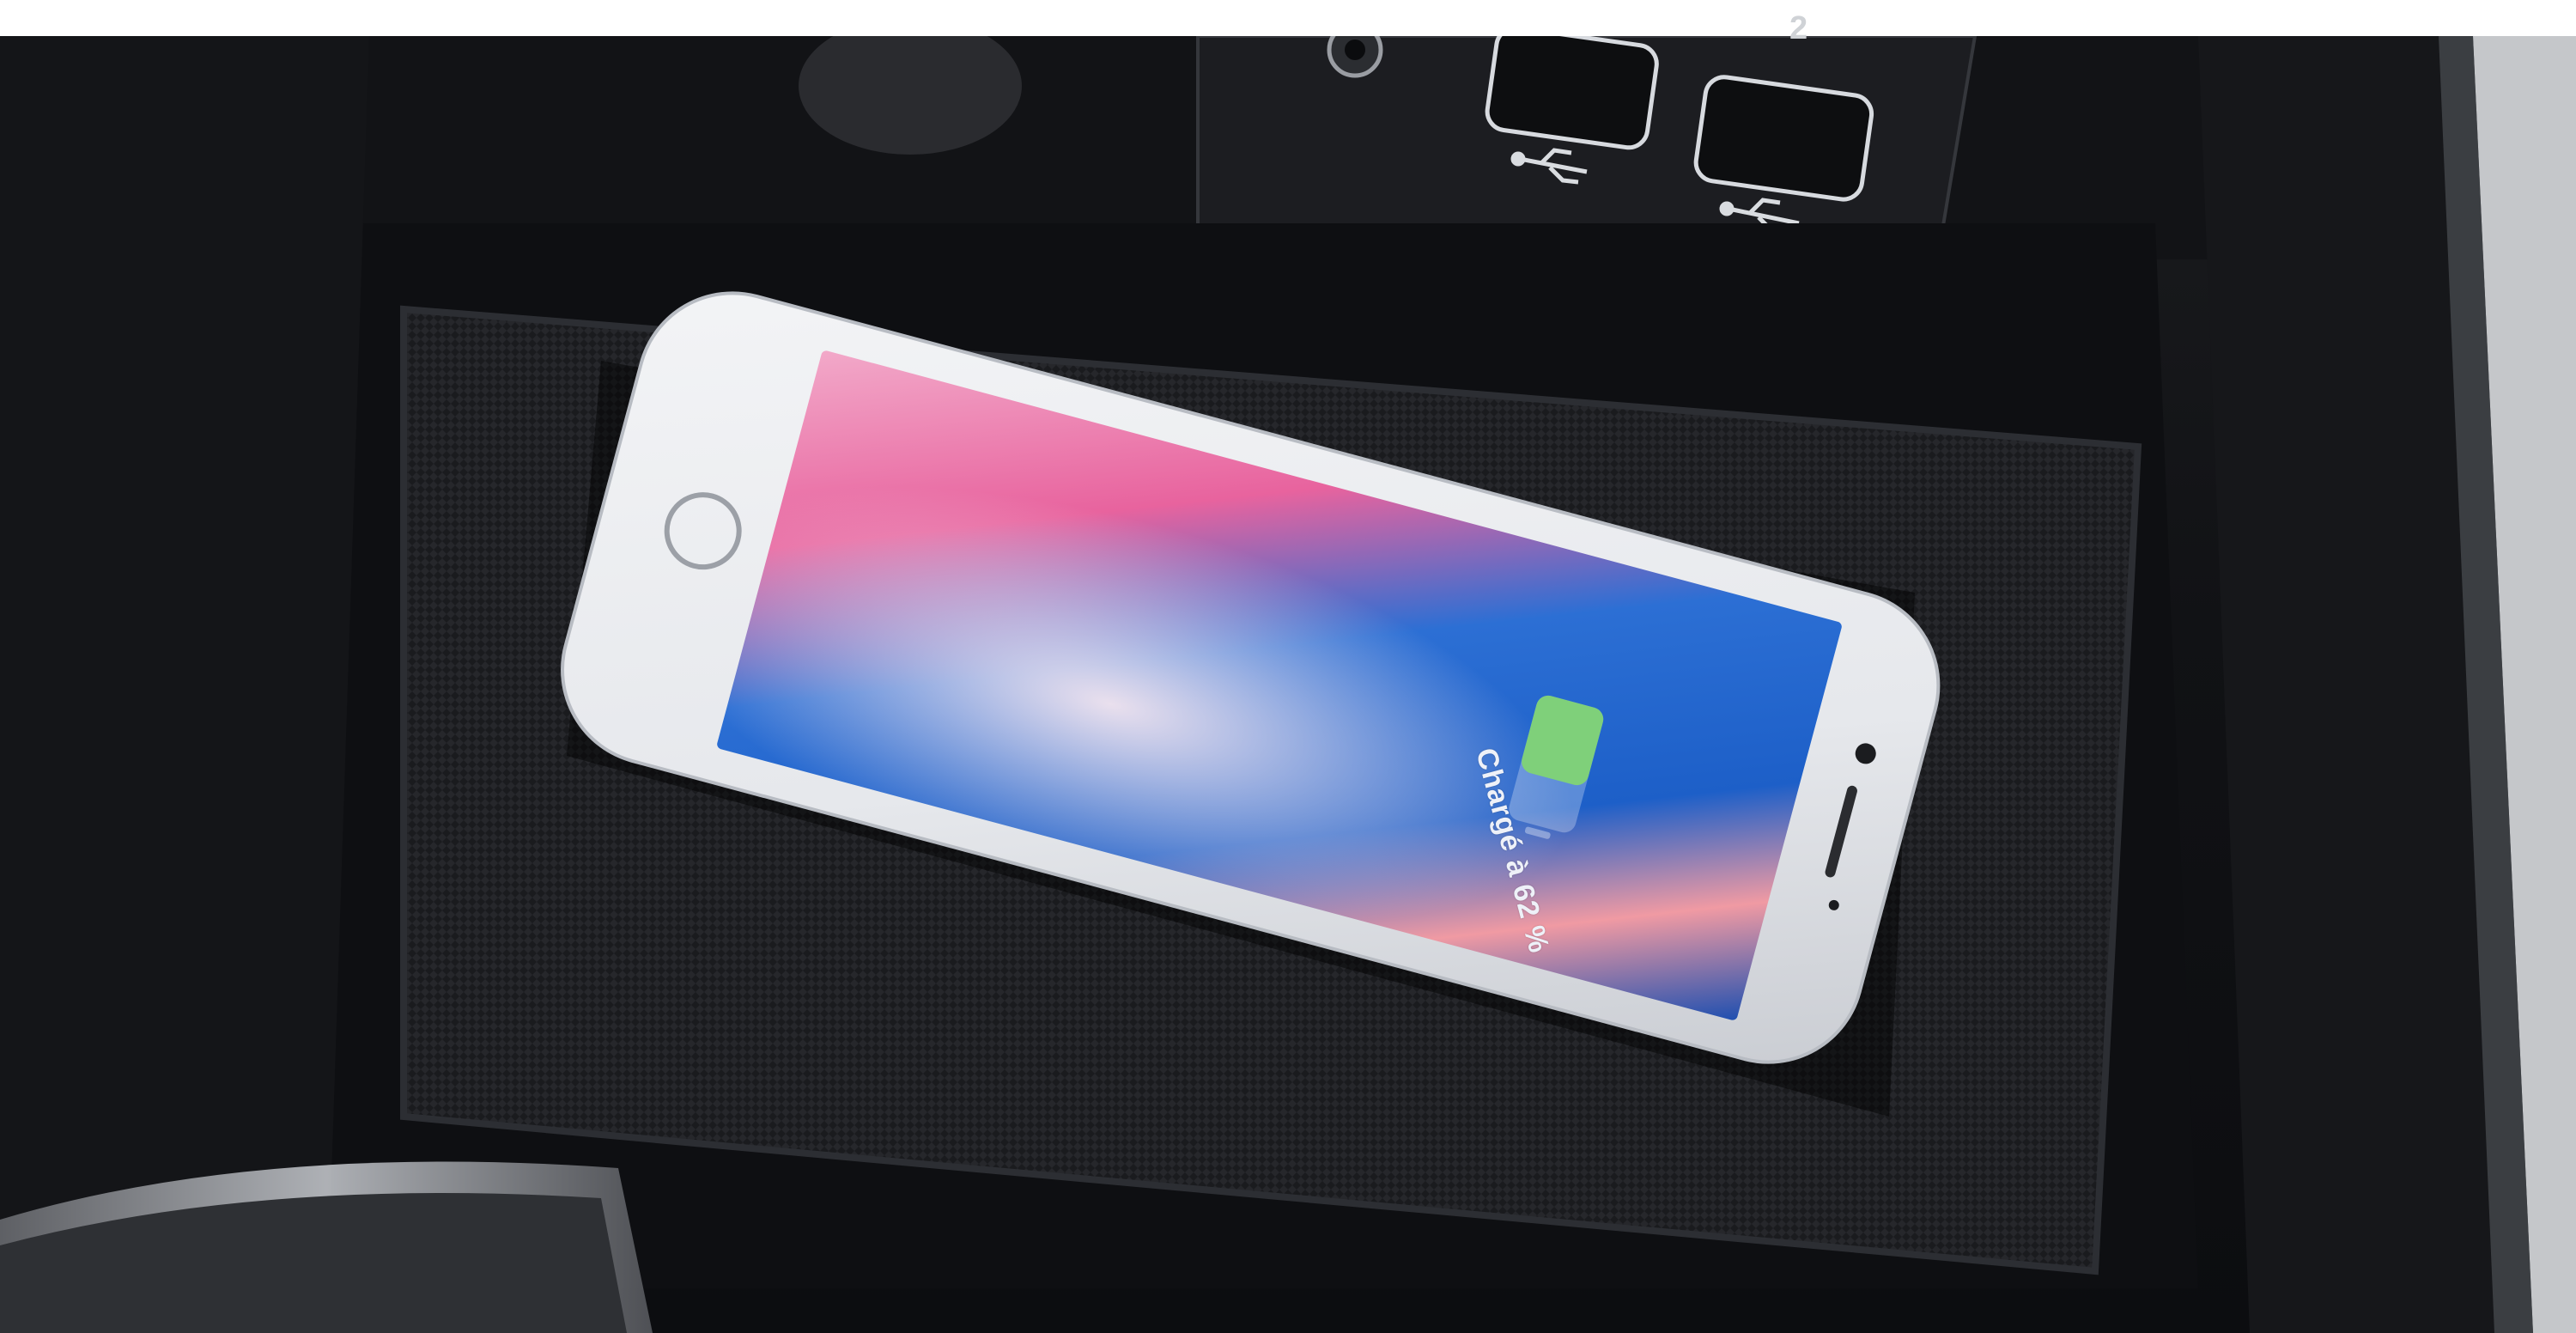  What do you see at coordinates (1288, 18) in the screenshot?
I see `top-white-band` at bounding box center [1288, 18].